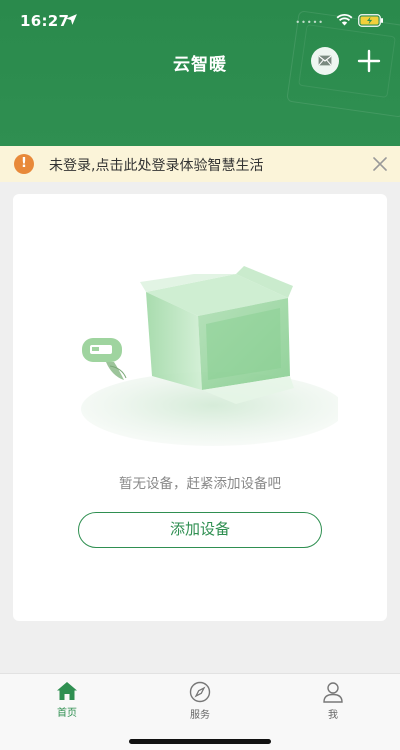 The width and height of the screenshot is (400, 750). I want to click on page-title: 云智暖, so click(200, 65).